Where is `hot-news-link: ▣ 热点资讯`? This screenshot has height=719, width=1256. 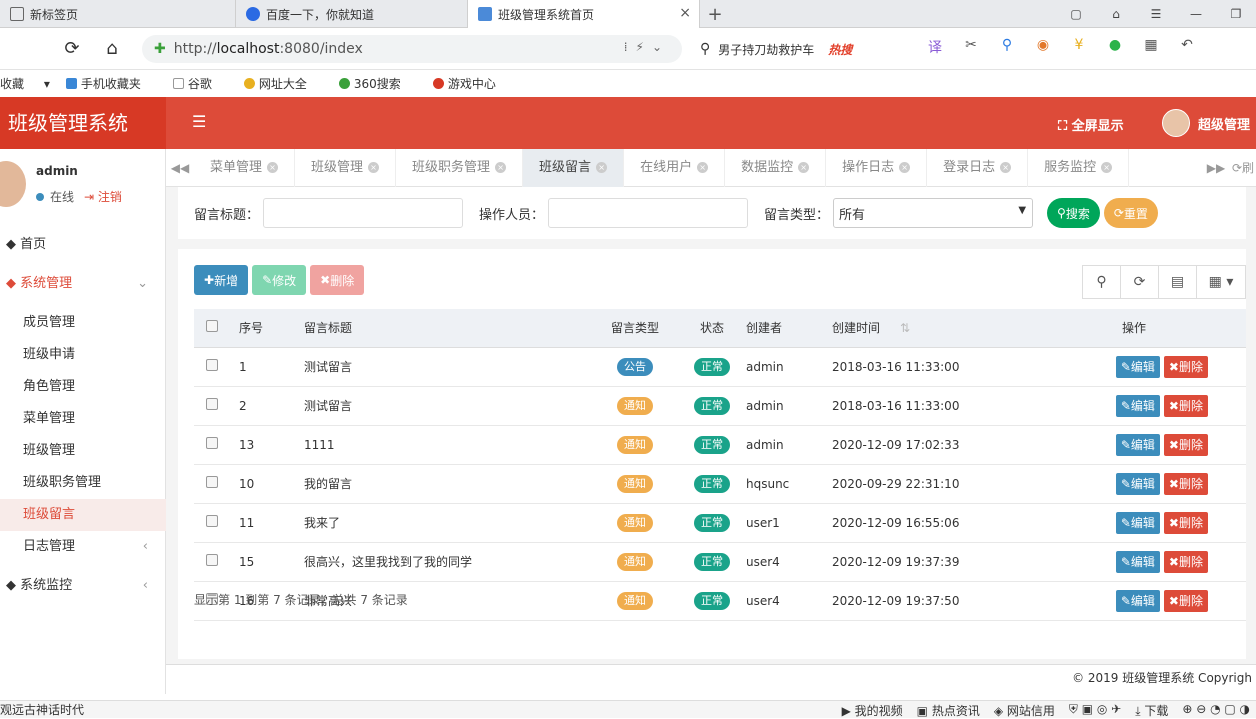
hot-news-link: ▣ 热点资讯 is located at coordinates (948, 710).